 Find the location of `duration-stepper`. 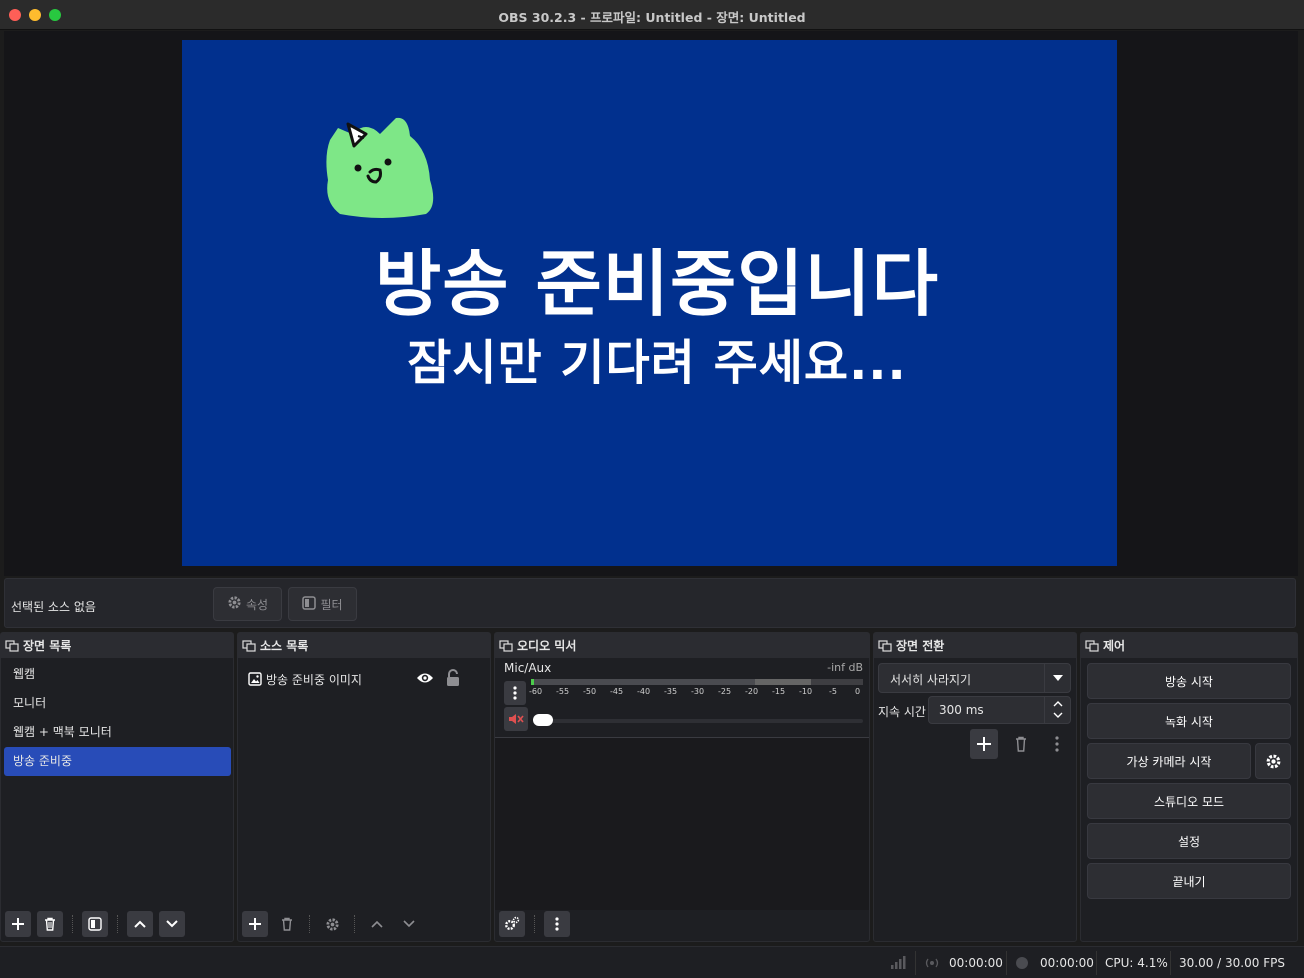

duration-stepper is located at coordinates (1057, 710).